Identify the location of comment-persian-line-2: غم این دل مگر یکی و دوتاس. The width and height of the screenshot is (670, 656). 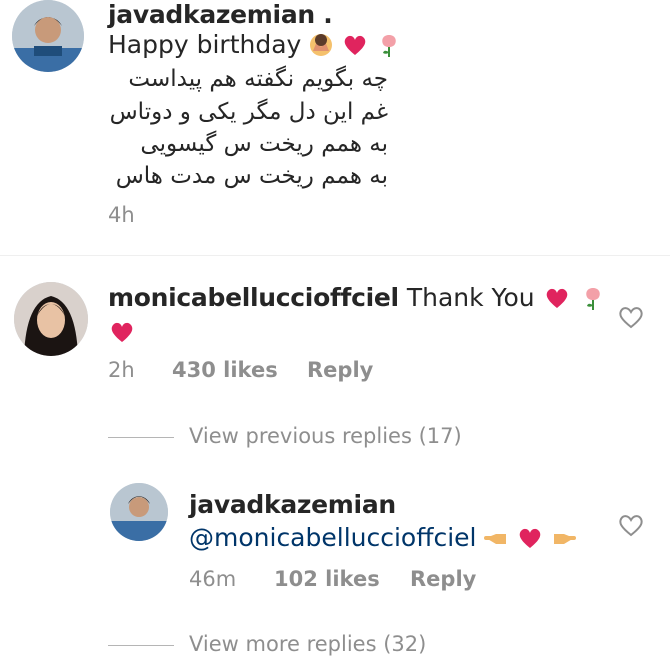
(248, 112).